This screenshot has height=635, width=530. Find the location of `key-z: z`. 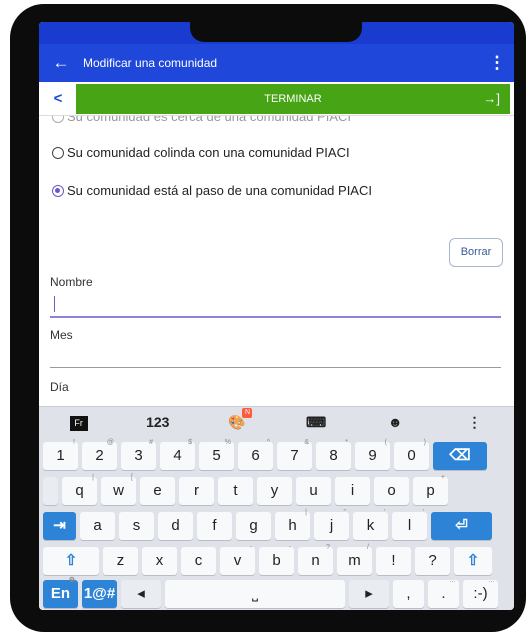

key-z: z is located at coordinates (120, 561).